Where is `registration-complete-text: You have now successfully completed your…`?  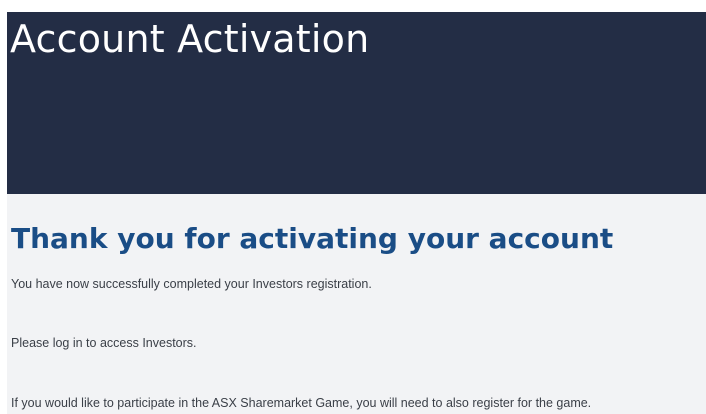 registration-complete-text: You have now successfully completed your… is located at coordinates (191, 284).